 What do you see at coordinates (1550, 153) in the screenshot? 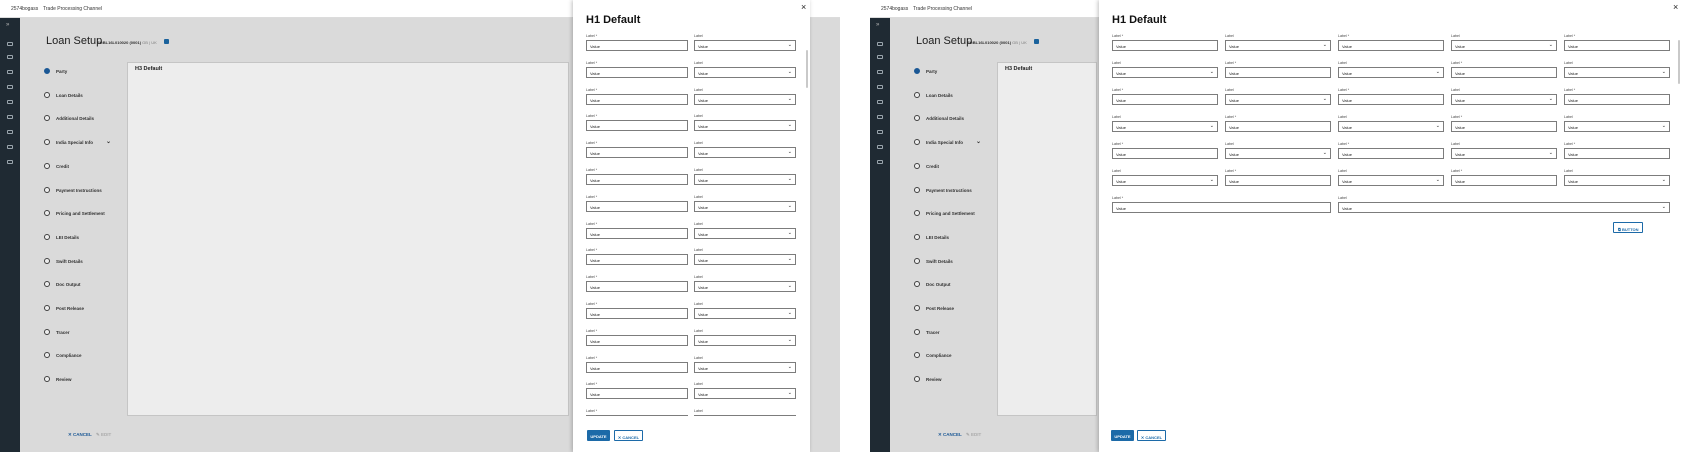
I see `chevron-down-icon: ⌄` at bounding box center [1550, 153].